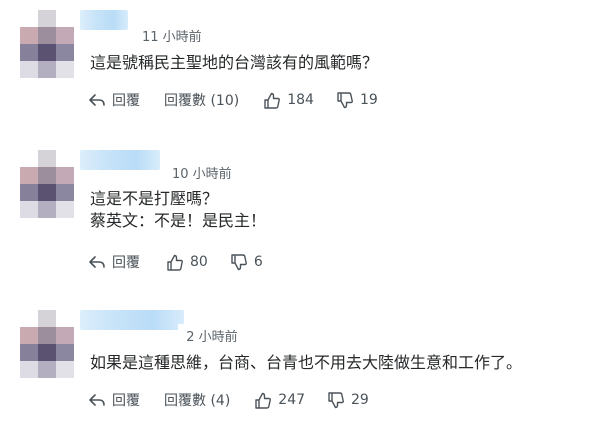 The height and width of the screenshot is (422, 613). I want to click on comment-actions: 回覆 80 6, so click(175, 262).